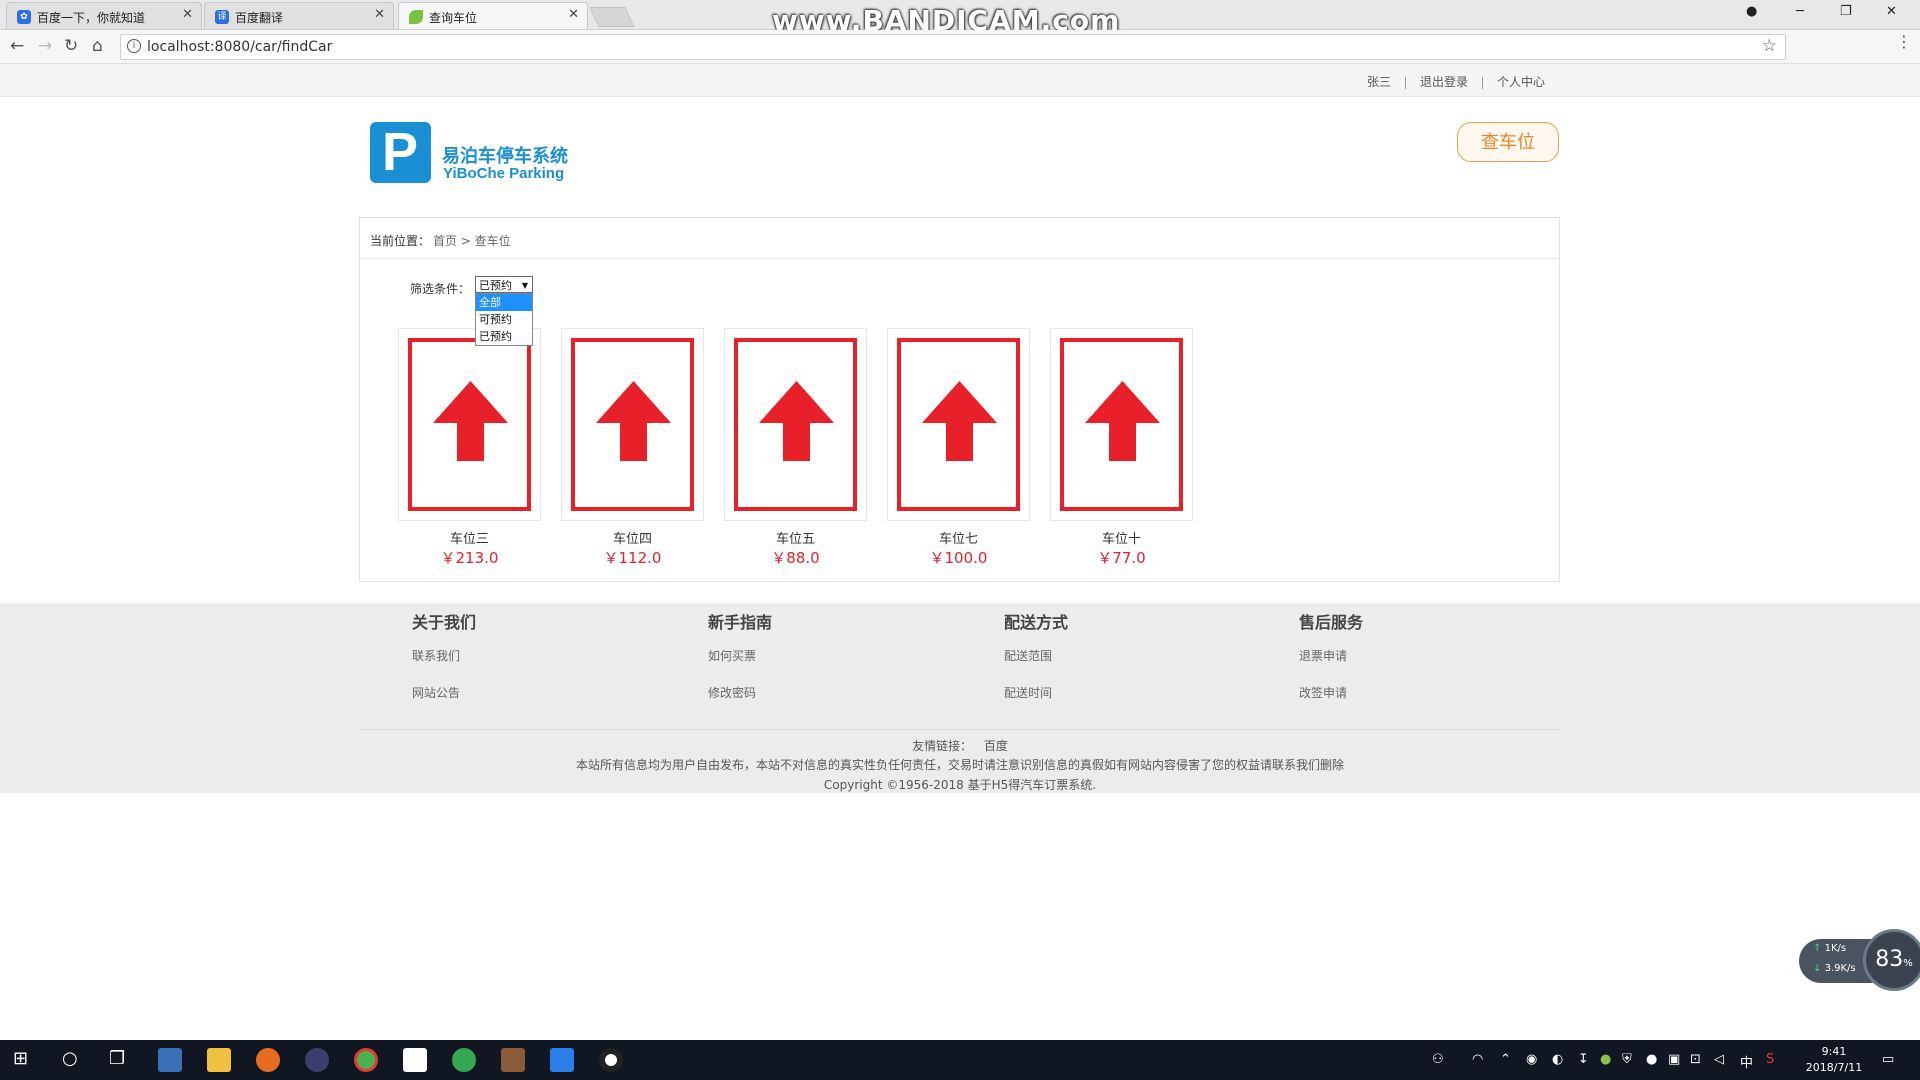 Image resolution: width=1920 pixels, height=1080 pixels. Describe the element at coordinates (1817, 968) in the screenshot. I see `arrow-down-icon: ↓` at that location.